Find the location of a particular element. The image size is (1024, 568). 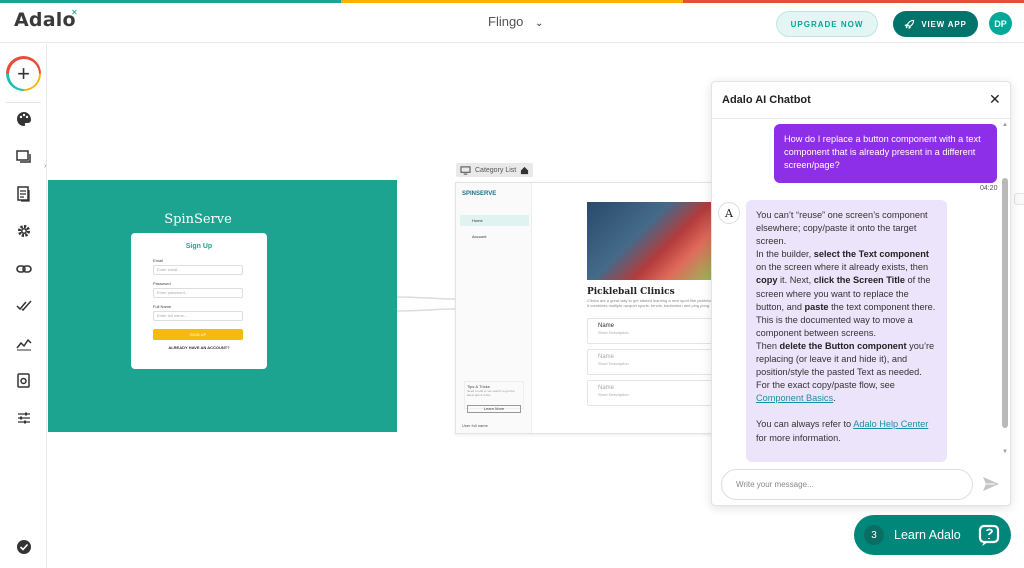

screen-name: Category List is located at coordinates (496, 170).